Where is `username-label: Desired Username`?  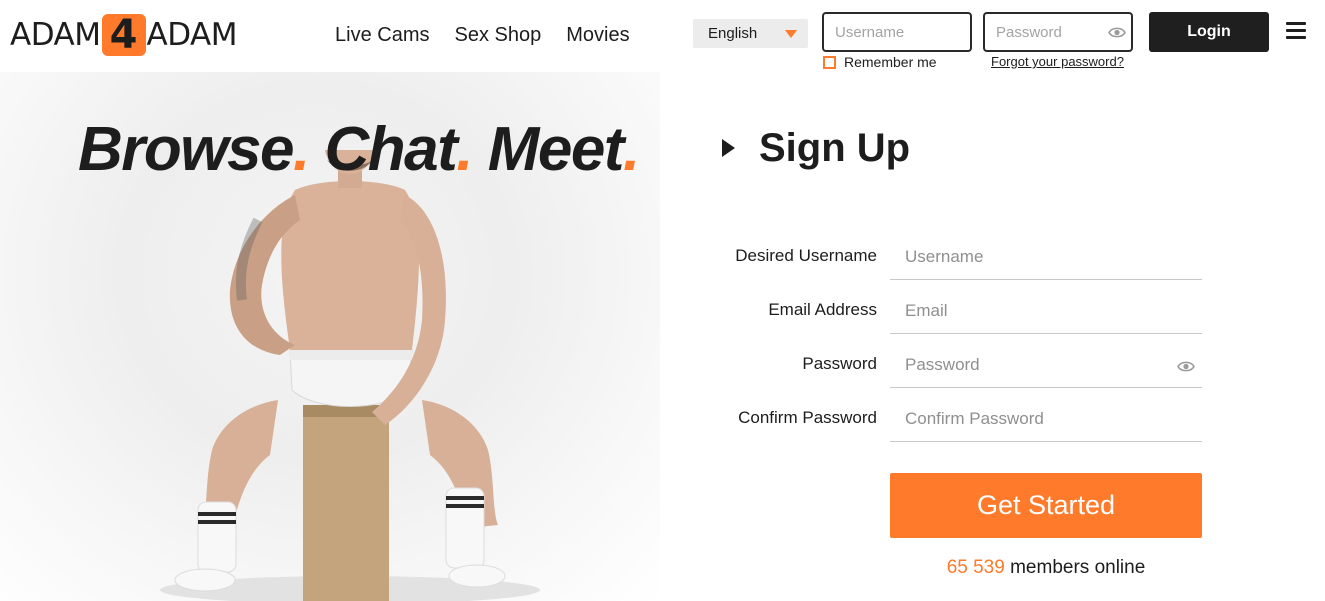 username-label: Desired Username is located at coordinates (806, 255).